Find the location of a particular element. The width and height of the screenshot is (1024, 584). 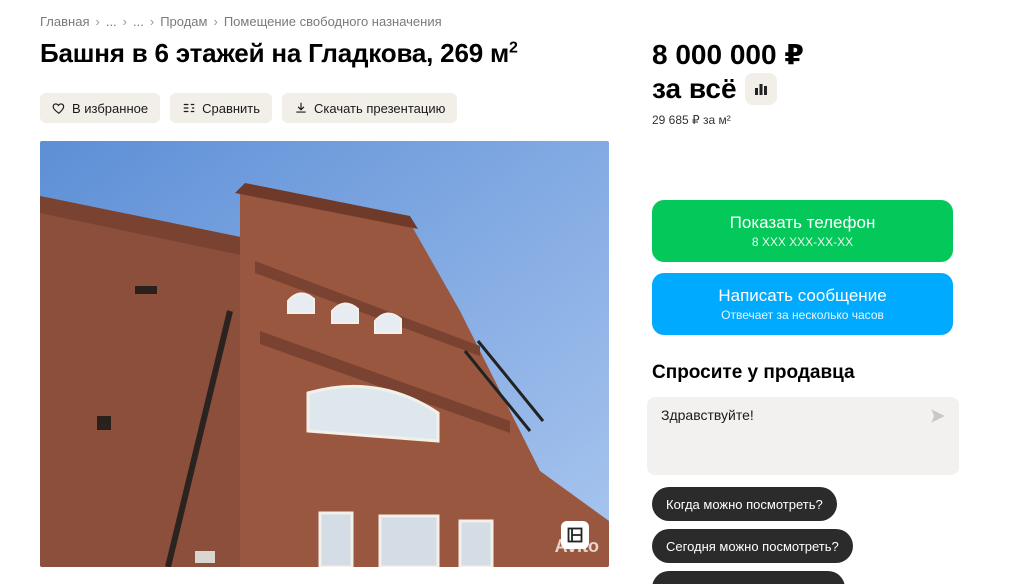

title-text: Башня в 6 этажей на Гладкова, 269 м is located at coordinates (275, 53).